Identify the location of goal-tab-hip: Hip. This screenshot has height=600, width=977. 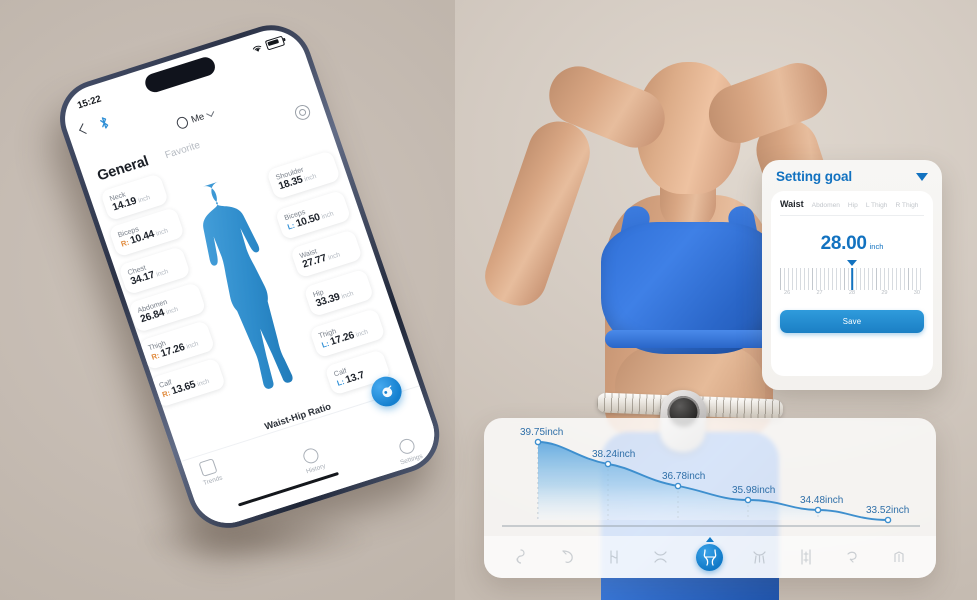
(853, 205).